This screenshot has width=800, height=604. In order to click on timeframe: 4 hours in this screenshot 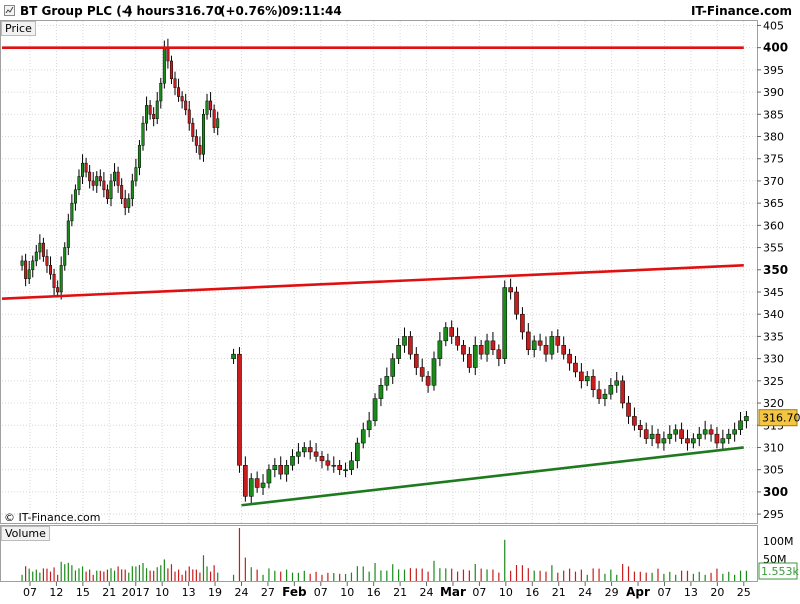, I will do `click(149, 11)`.